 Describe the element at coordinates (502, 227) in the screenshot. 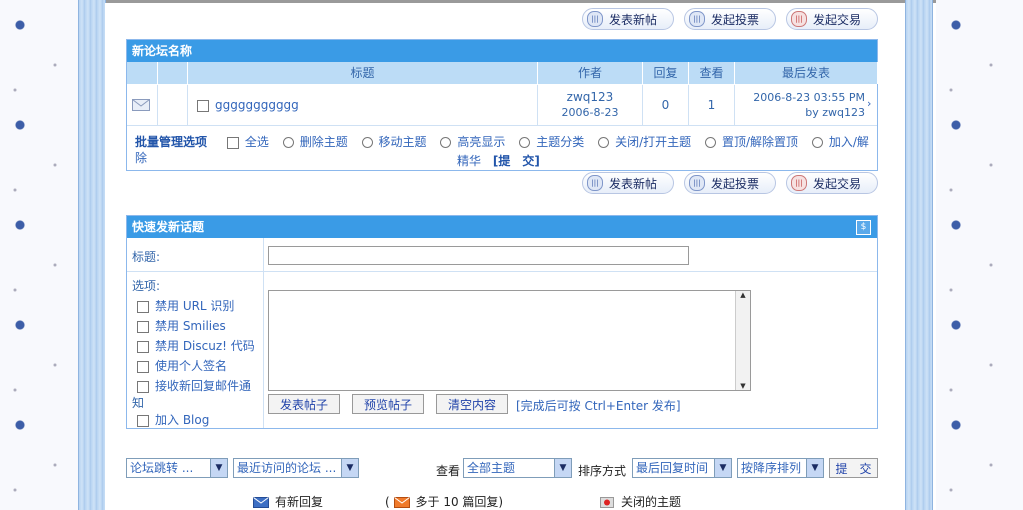

I see `quick-post-title: 快速发新话题` at that location.